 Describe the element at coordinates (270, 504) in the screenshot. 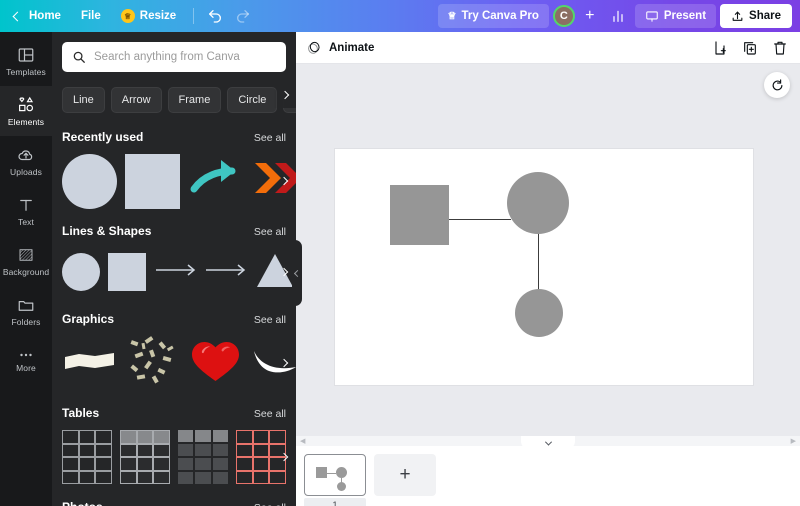

I see `see-all-photos: See all` at that location.